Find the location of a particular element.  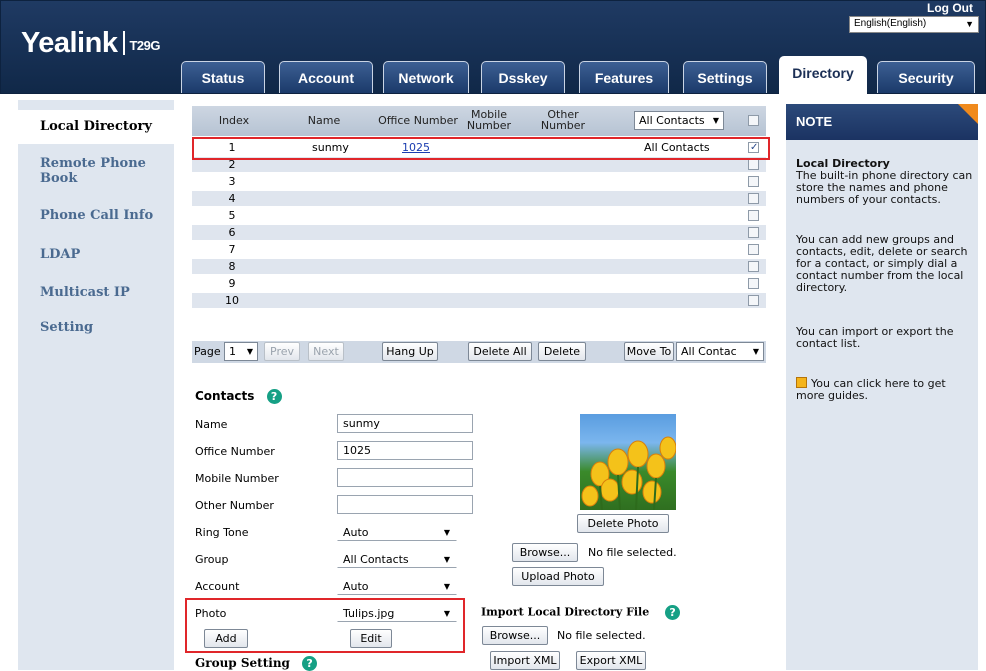

col-index: Index is located at coordinates (234, 120).